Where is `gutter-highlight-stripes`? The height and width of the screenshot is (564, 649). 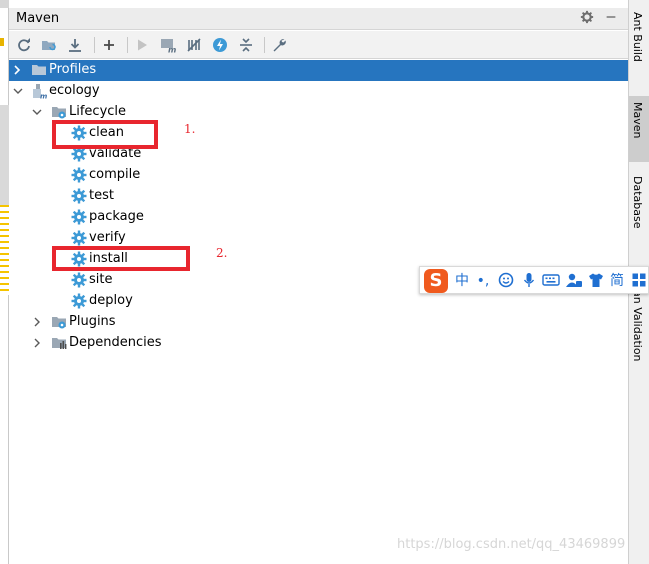 gutter-highlight-stripes is located at coordinates (4, 250).